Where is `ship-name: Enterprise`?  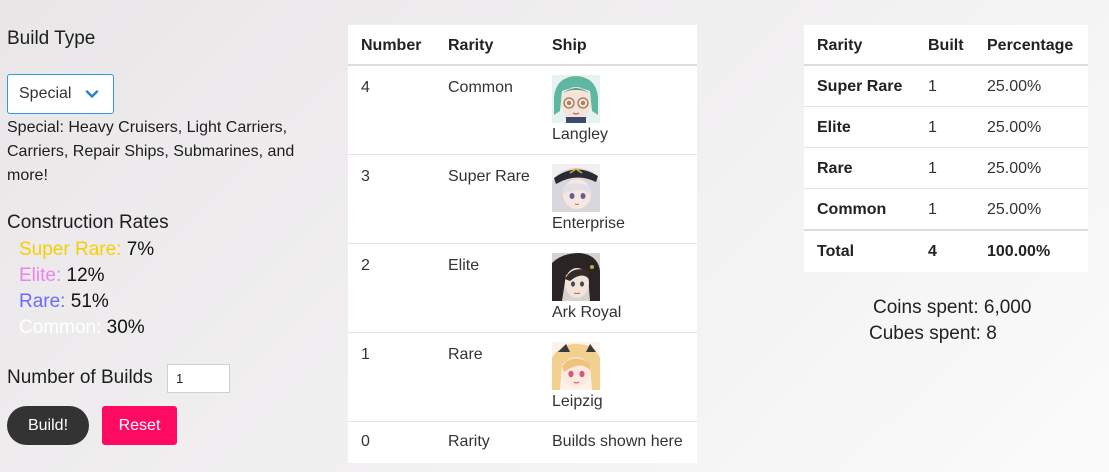
ship-name: Enterprise is located at coordinates (588, 223).